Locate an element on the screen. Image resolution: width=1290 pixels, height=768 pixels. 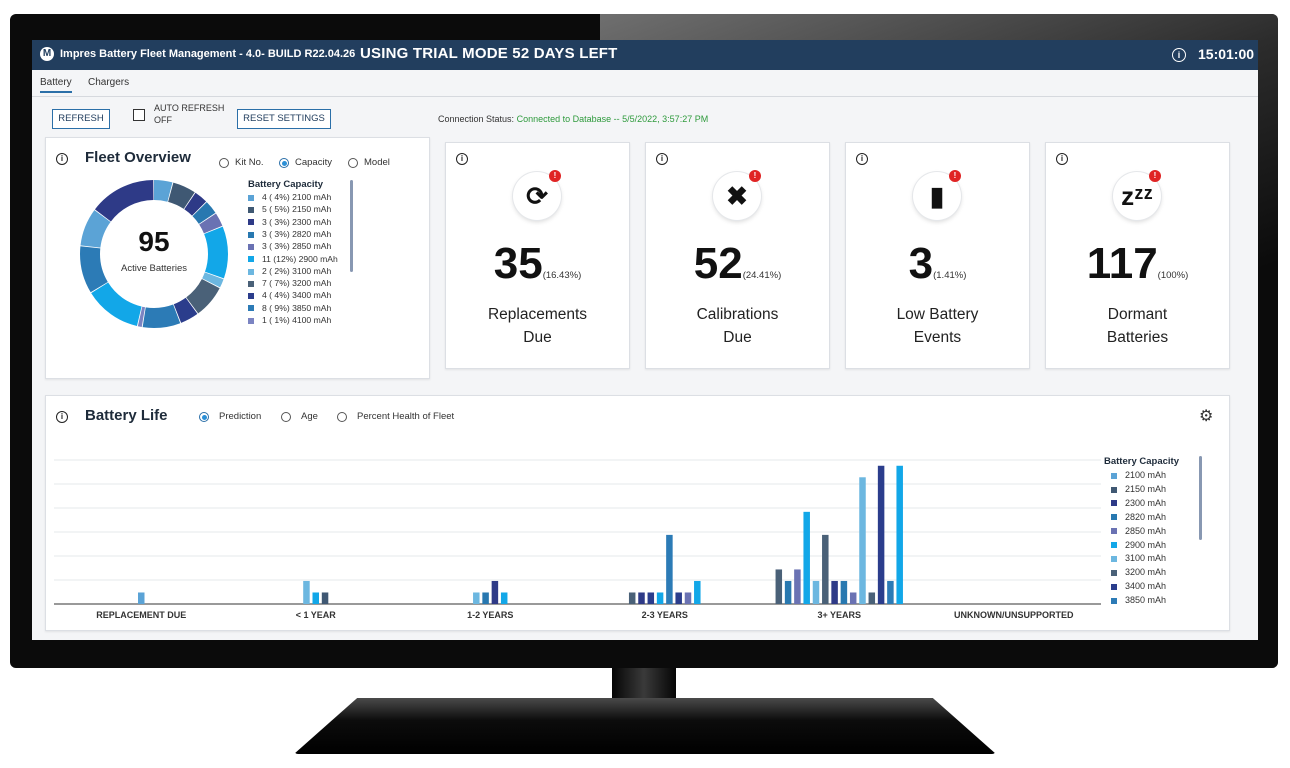
legend-item: 2100 mAh is located at coordinates (1138, 475).